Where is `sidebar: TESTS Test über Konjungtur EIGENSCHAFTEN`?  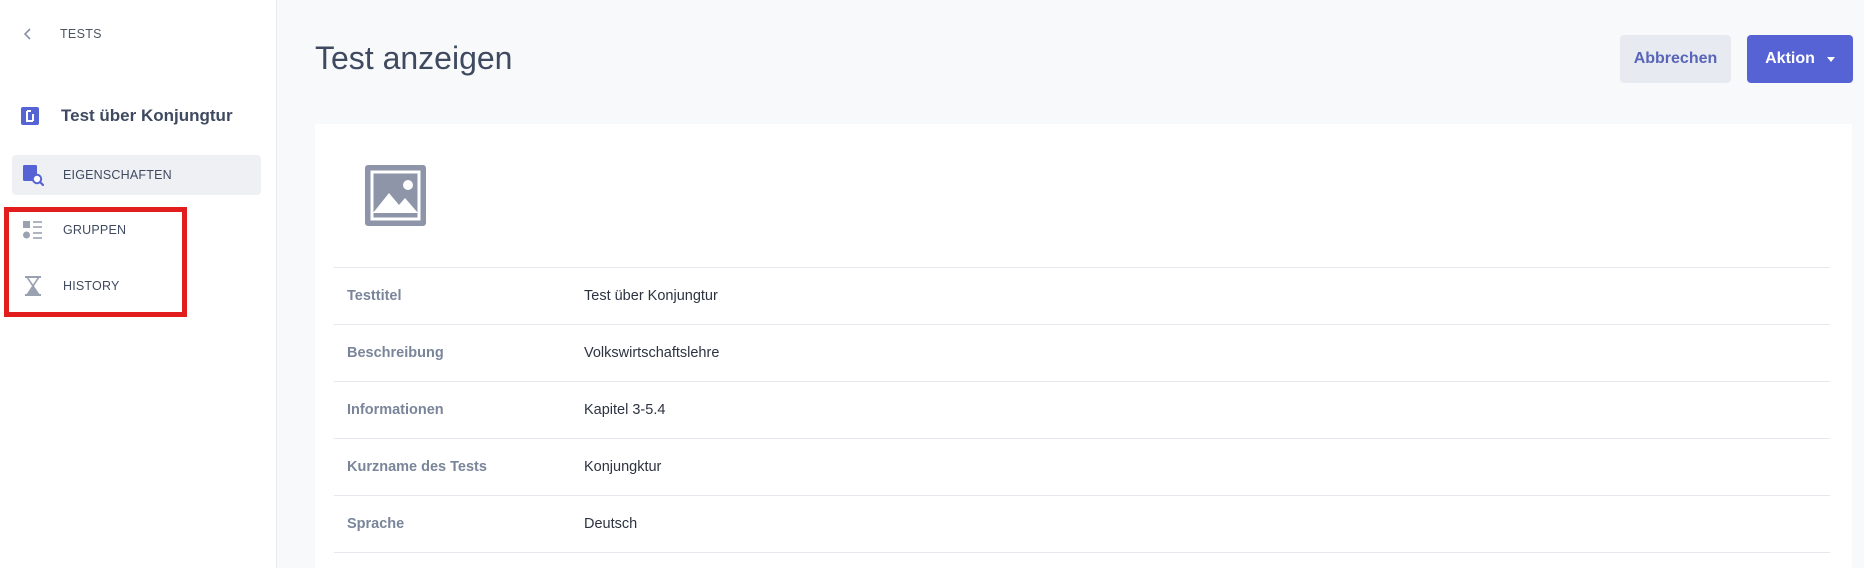 sidebar: TESTS Test über Konjungtur EIGENSCHAFTEN is located at coordinates (138, 284).